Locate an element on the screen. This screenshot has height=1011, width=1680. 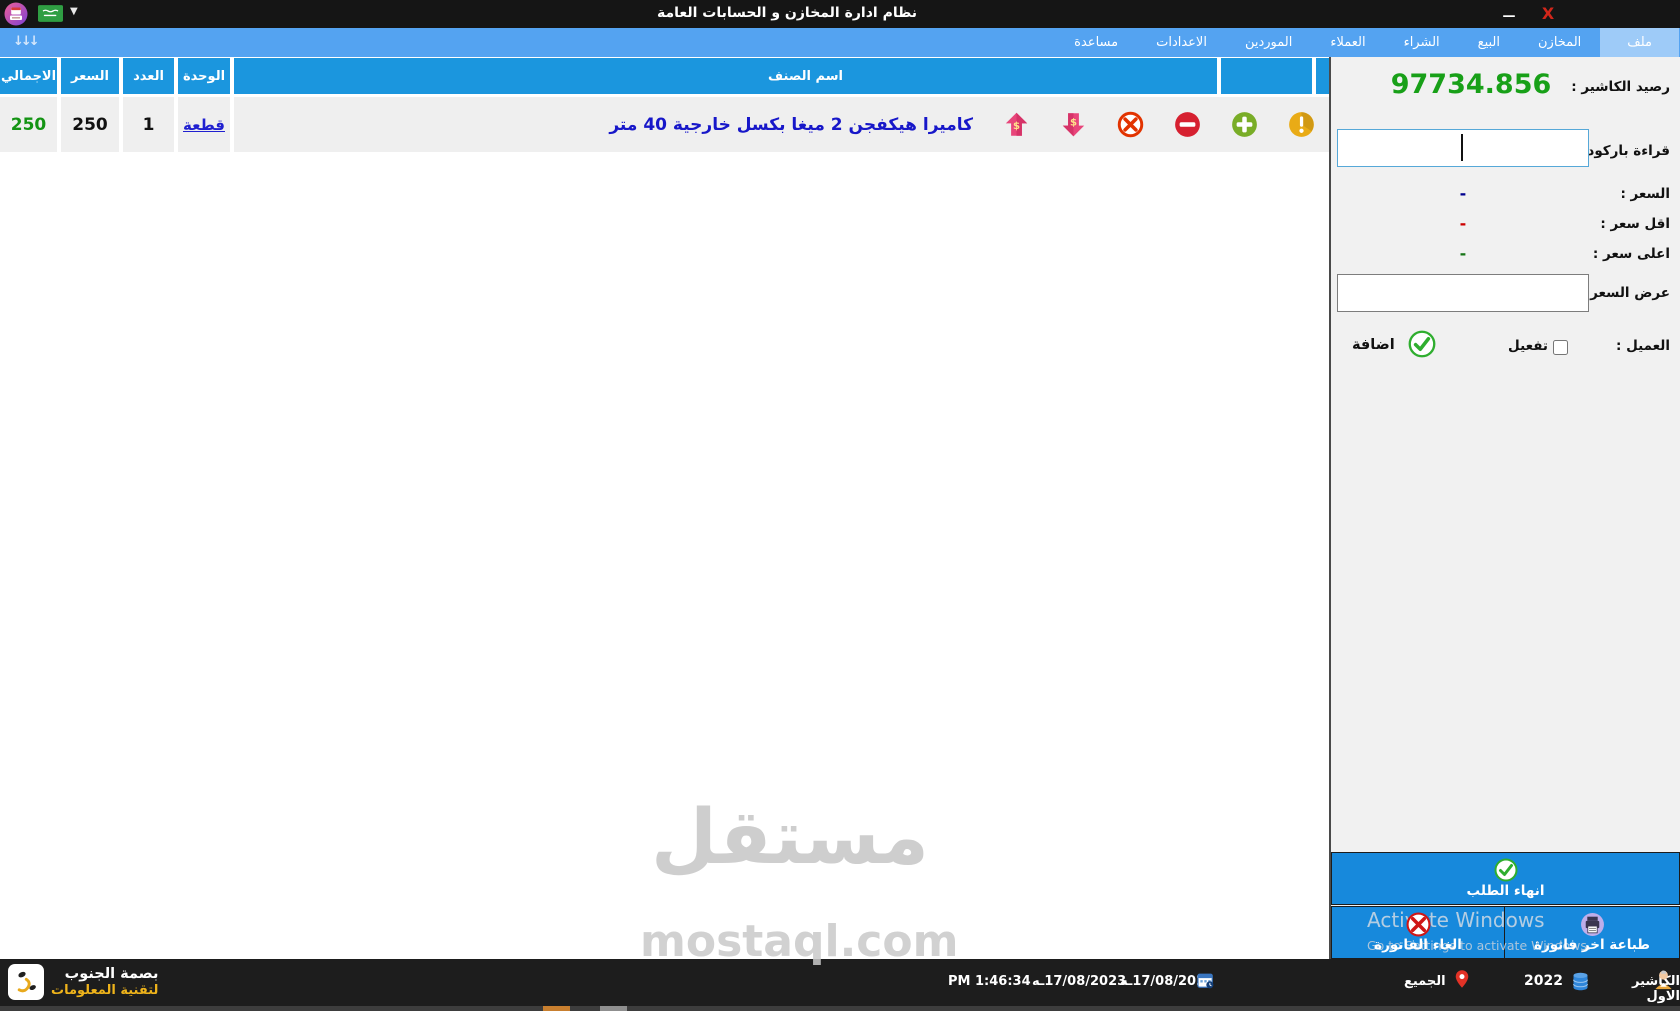
increase-quantity-icon is located at coordinates (1244, 124).